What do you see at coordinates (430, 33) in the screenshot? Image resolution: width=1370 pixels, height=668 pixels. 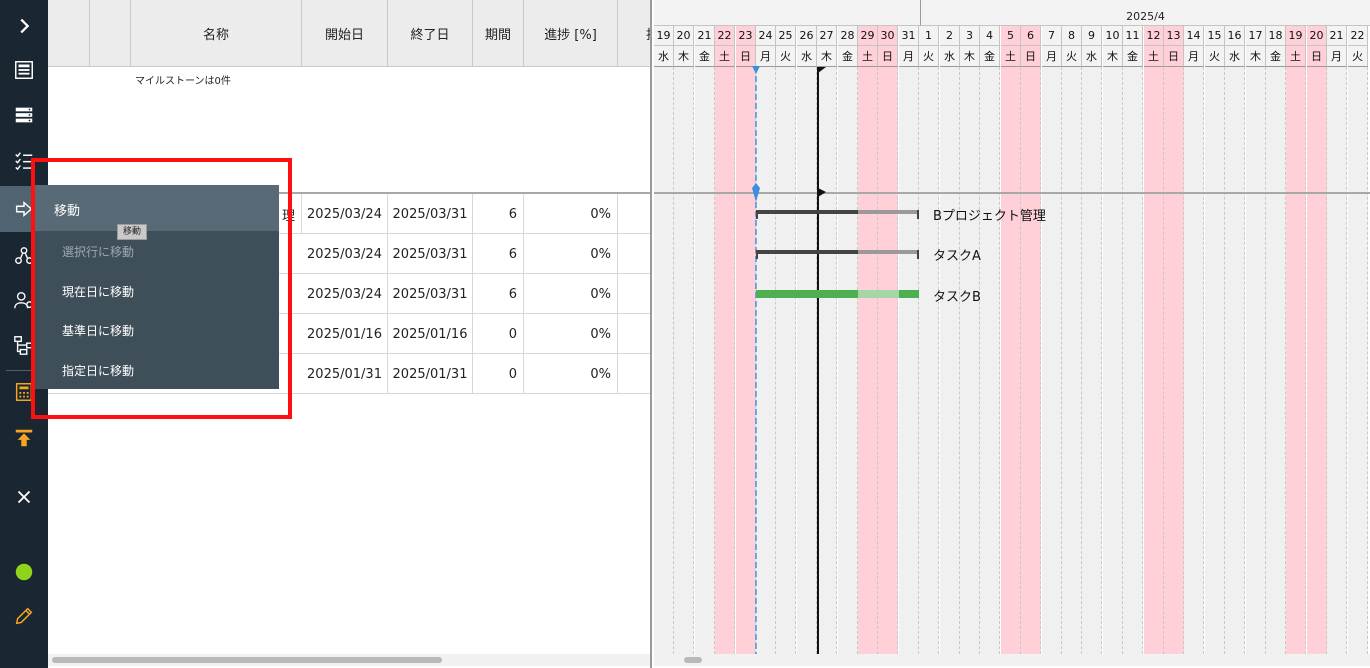 I see `col-header-end: 終了日` at bounding box center [430, 33].